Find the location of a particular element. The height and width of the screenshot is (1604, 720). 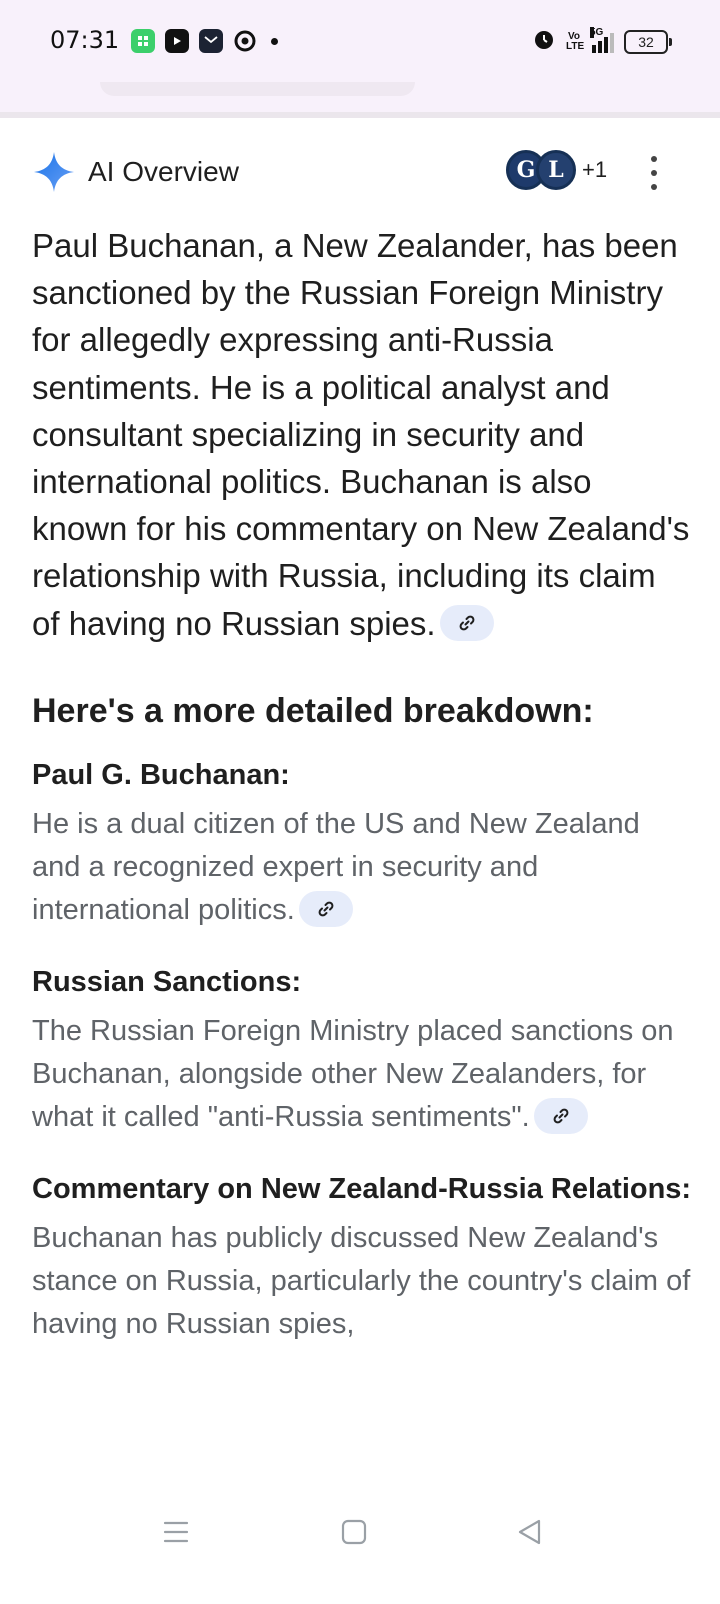

search-bar-area is located at coordinates (360, 100).